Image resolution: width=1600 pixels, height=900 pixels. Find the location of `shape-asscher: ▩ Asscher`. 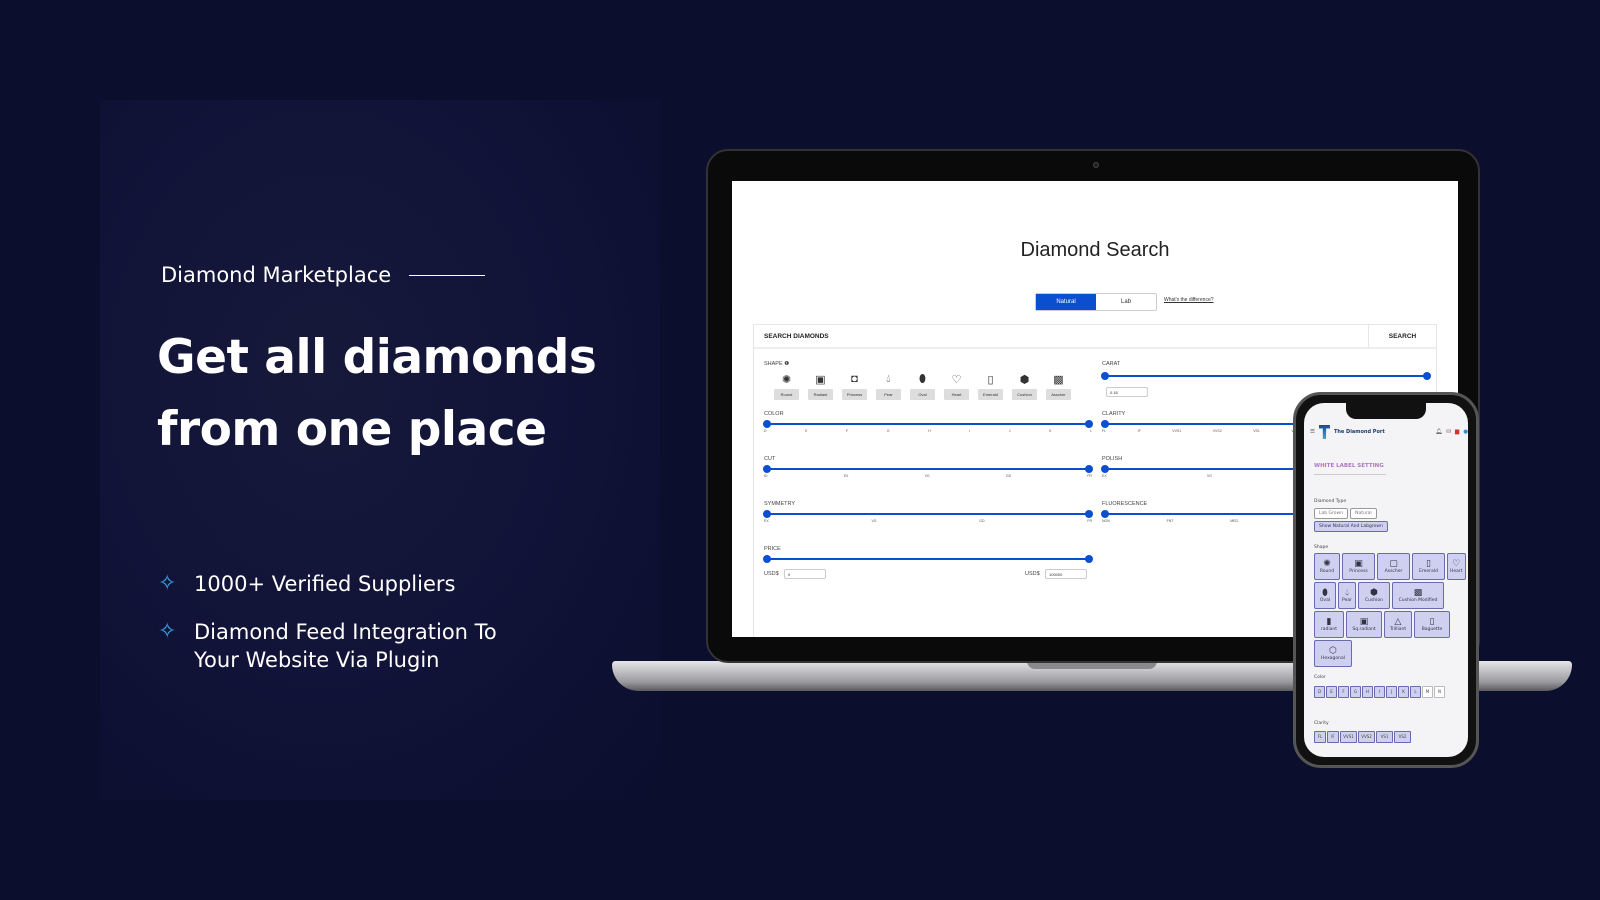

shape-asscher: ▩ Asscher is located at coordinates (1058, 386).